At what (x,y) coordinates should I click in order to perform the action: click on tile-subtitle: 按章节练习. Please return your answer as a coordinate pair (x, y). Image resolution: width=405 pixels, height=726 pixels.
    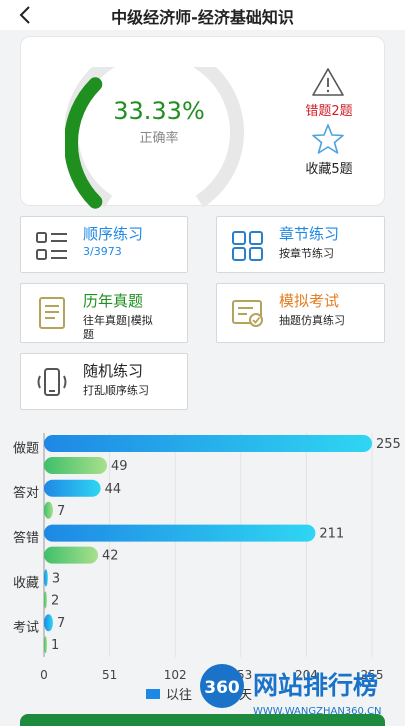
    Looking at the image, I should click on (306, 253).